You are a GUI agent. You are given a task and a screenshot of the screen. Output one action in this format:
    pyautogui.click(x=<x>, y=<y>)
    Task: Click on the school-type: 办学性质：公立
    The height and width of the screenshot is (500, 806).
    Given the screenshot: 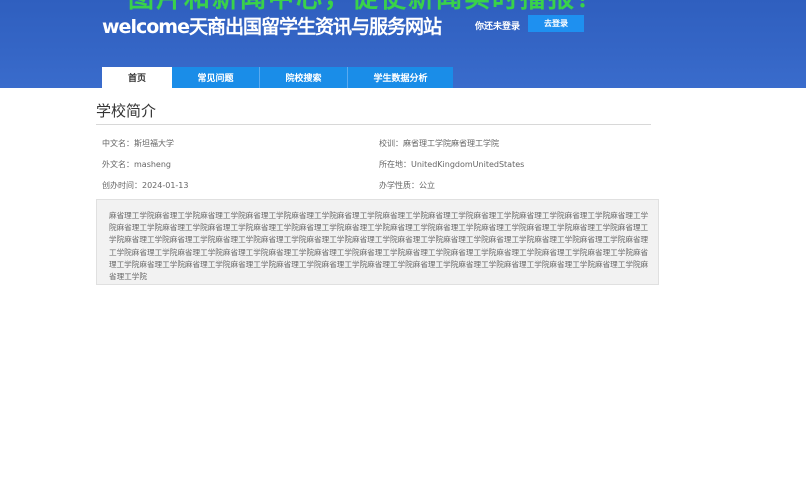 What is the action you would take?
    pyautogui.click(x=407, y=185)
    